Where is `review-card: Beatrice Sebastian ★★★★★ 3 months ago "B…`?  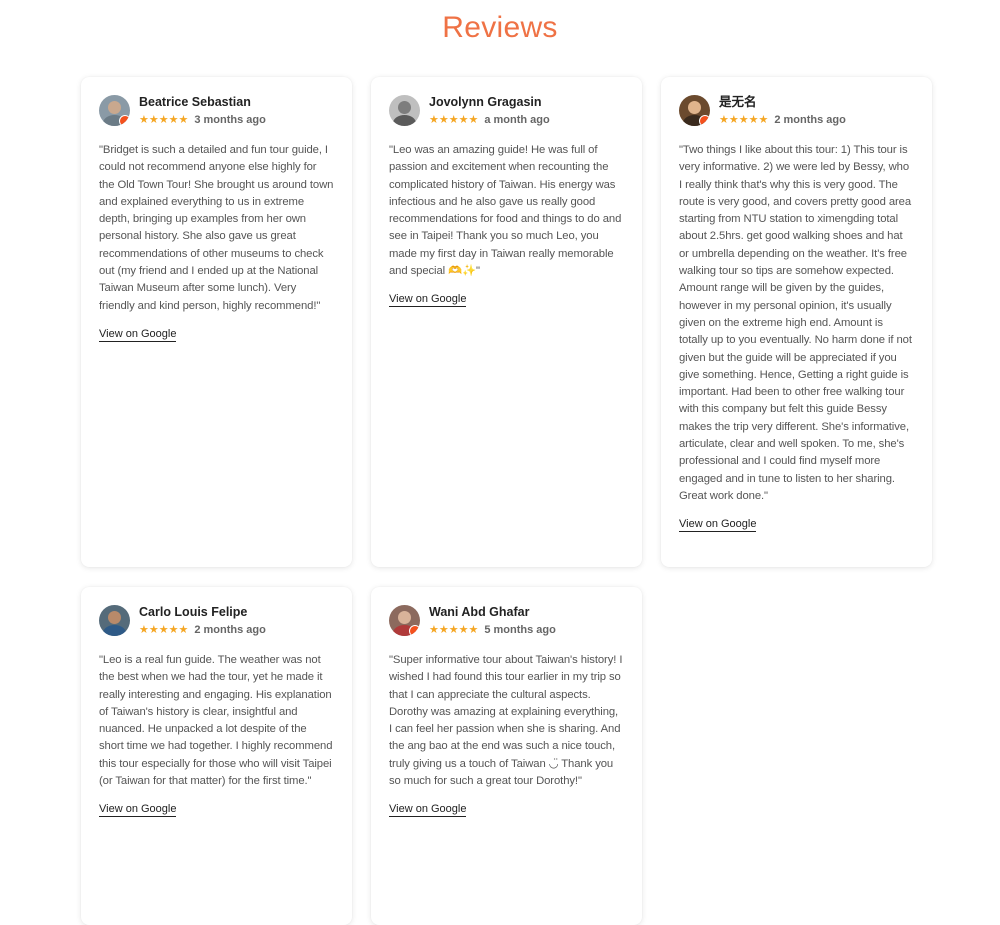 review-card: Beatrice Sebastian ★★★★★ 3 months ago "B… is located at coordinates (216, 322).